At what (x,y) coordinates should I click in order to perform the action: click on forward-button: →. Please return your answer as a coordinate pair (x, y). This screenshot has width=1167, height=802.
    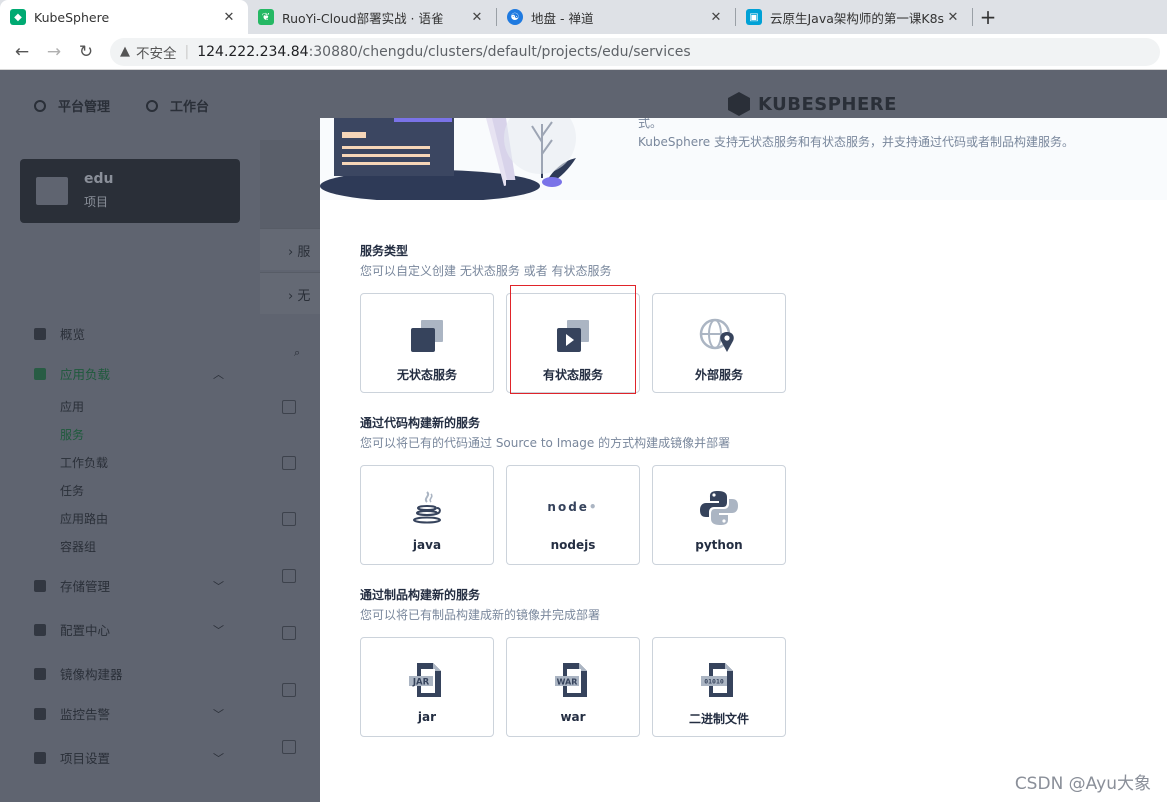
    Looking at the image, I should click on (54, 52).